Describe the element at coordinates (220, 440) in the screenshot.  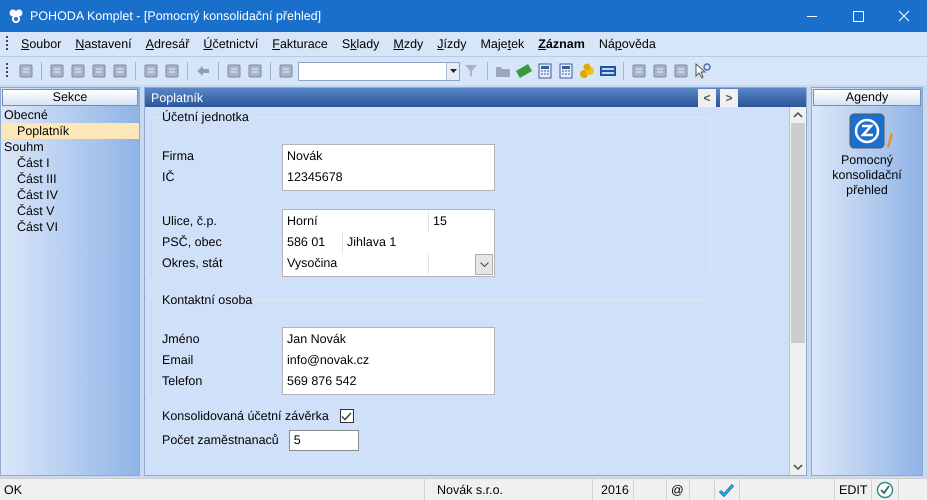
I see `field-label: Počet zaměstnanaců` at that location.